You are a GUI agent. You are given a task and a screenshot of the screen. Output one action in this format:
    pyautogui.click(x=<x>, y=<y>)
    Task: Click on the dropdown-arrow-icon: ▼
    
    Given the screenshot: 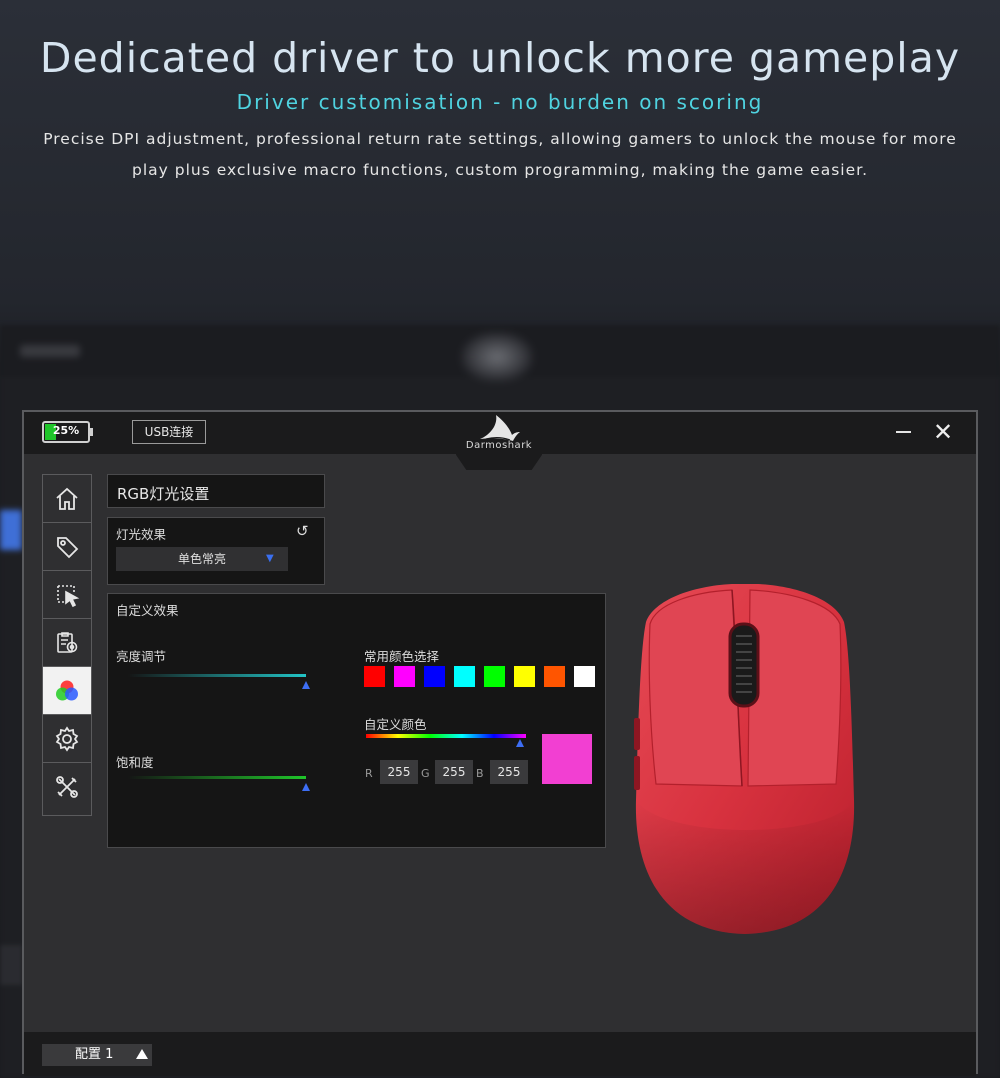 What is the action you would take?
    pyautogui.click(x=270, y=558)
    